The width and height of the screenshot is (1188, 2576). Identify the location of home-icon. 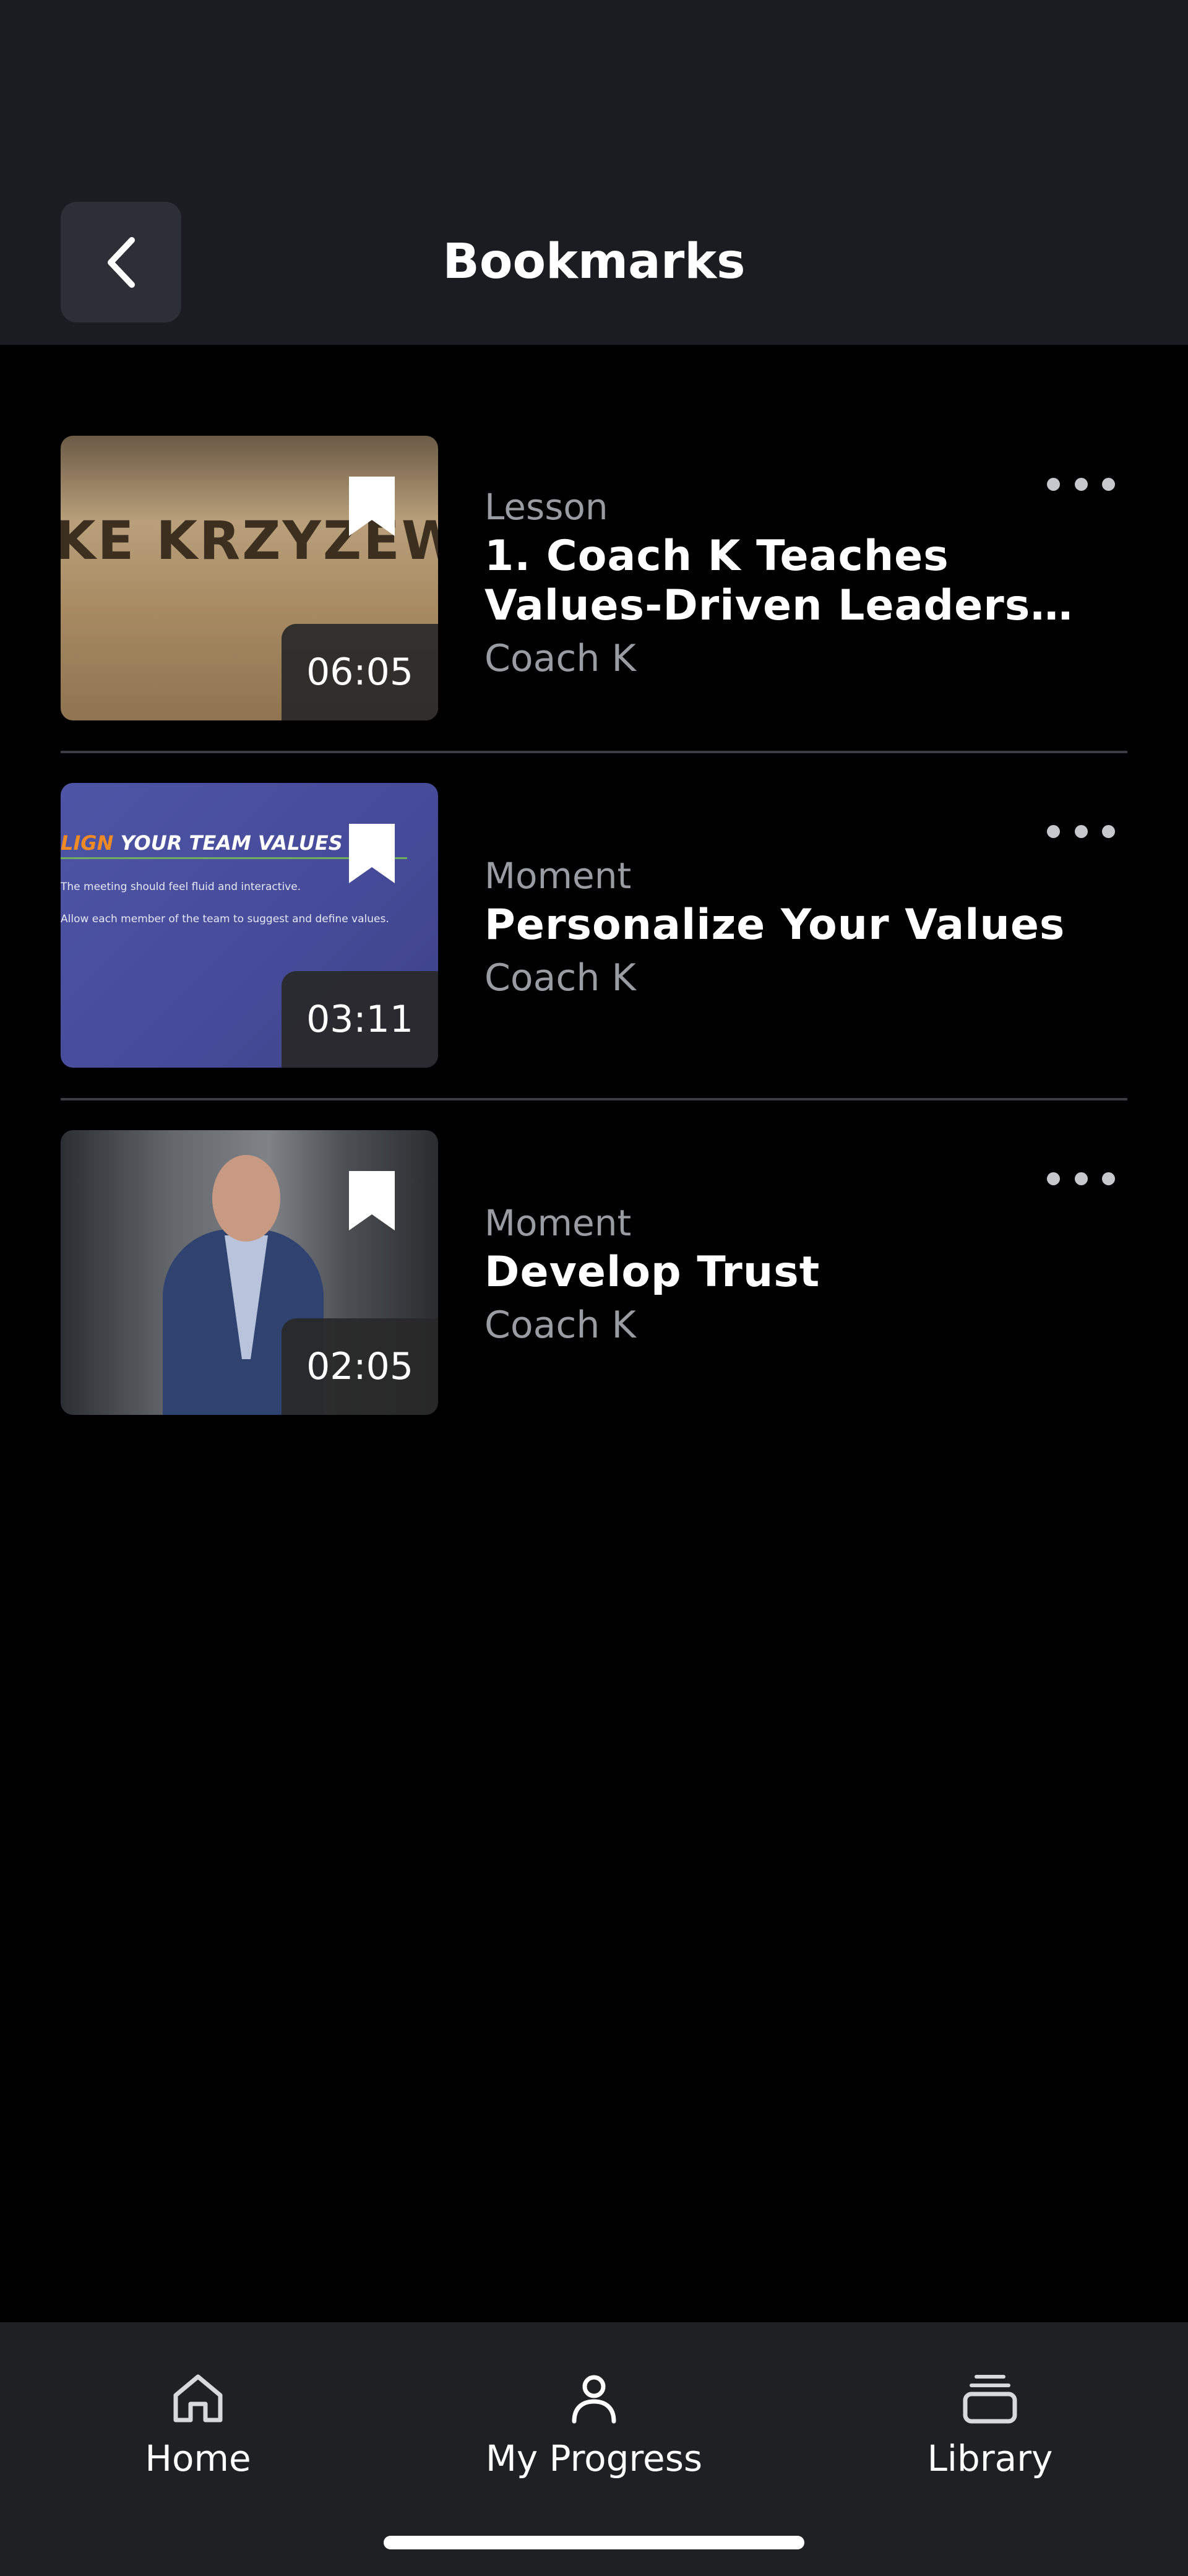
(198, 2398).